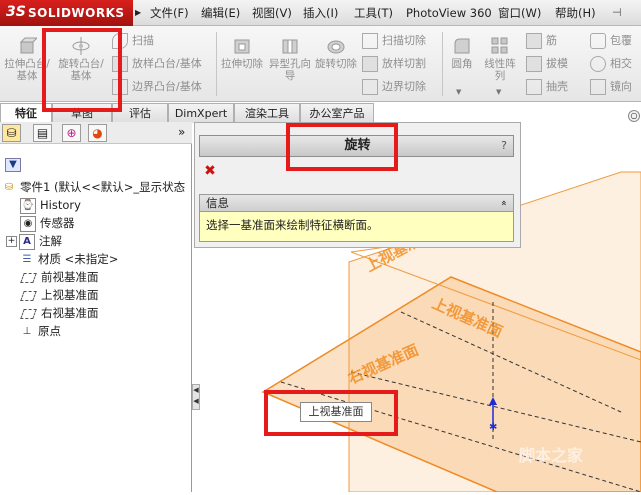  Describe the element at coordinates (458, 92) in the screenshot. I see `fillet-dropdown-icon: ▼` at that location.